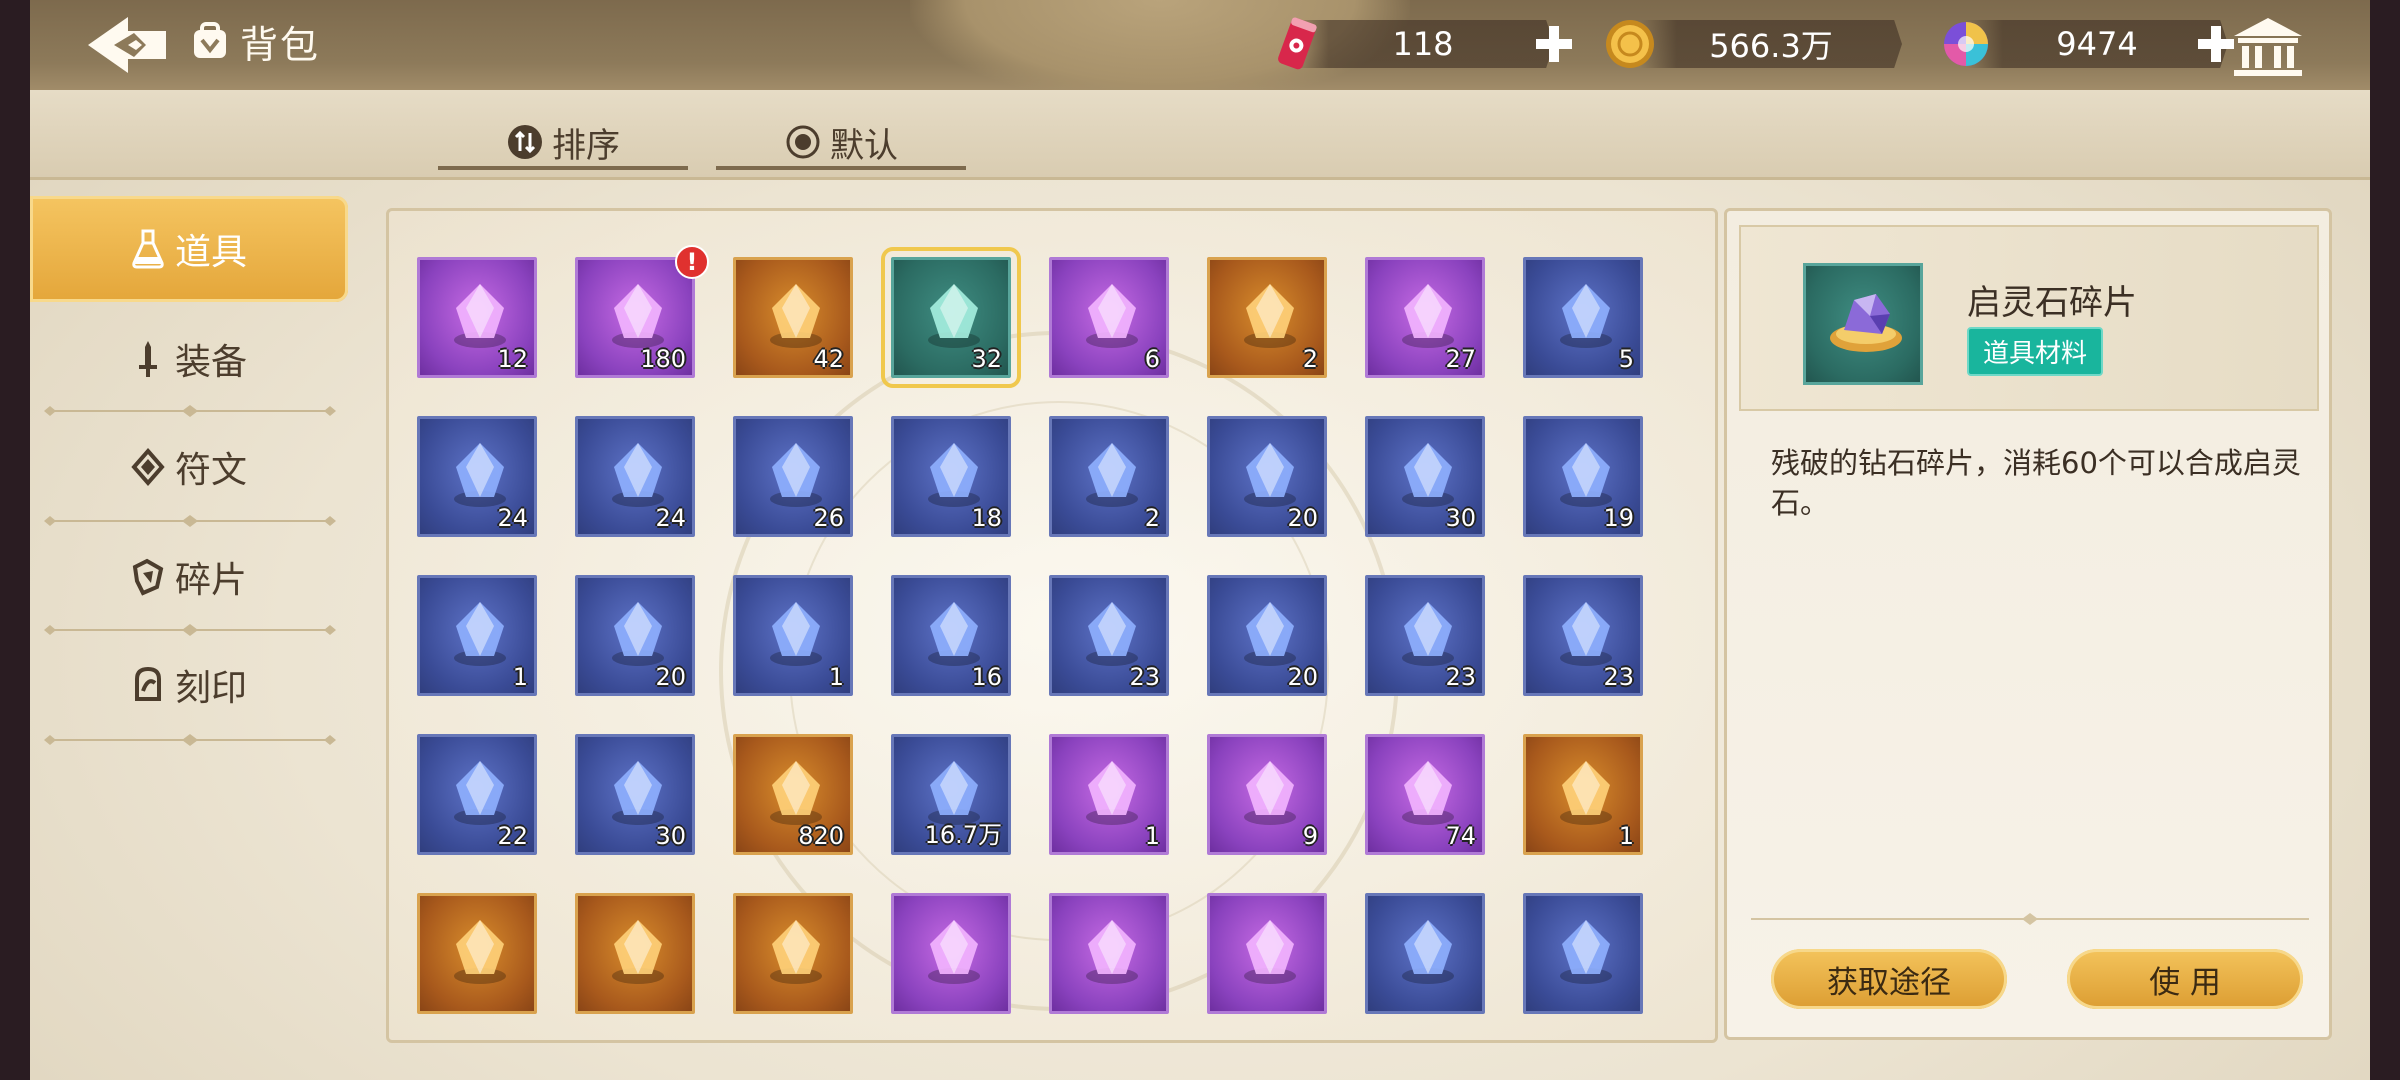  I want to click on item-slot: 180, so click(635, 317).